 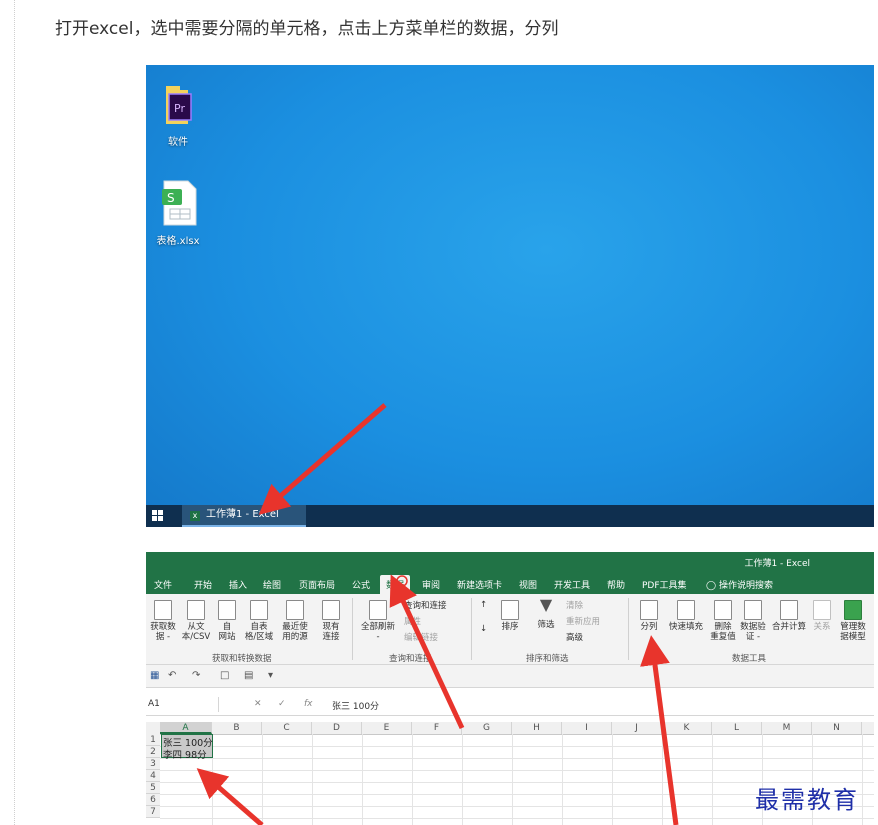 I want to click on arrow-to-data-tab, so click(x=427, y=652).